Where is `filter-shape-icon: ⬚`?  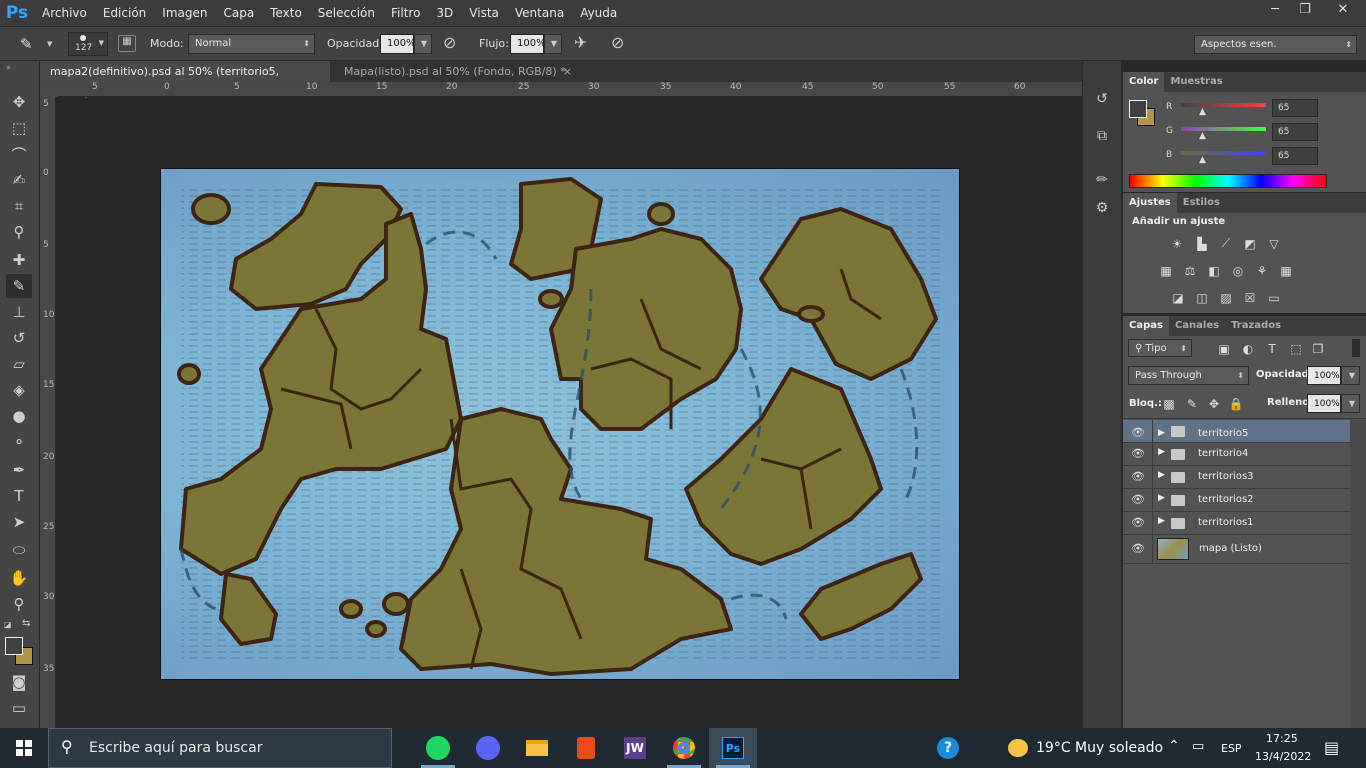 filter-shape-icon: ⬚ is located at coordinates (1296, 348).